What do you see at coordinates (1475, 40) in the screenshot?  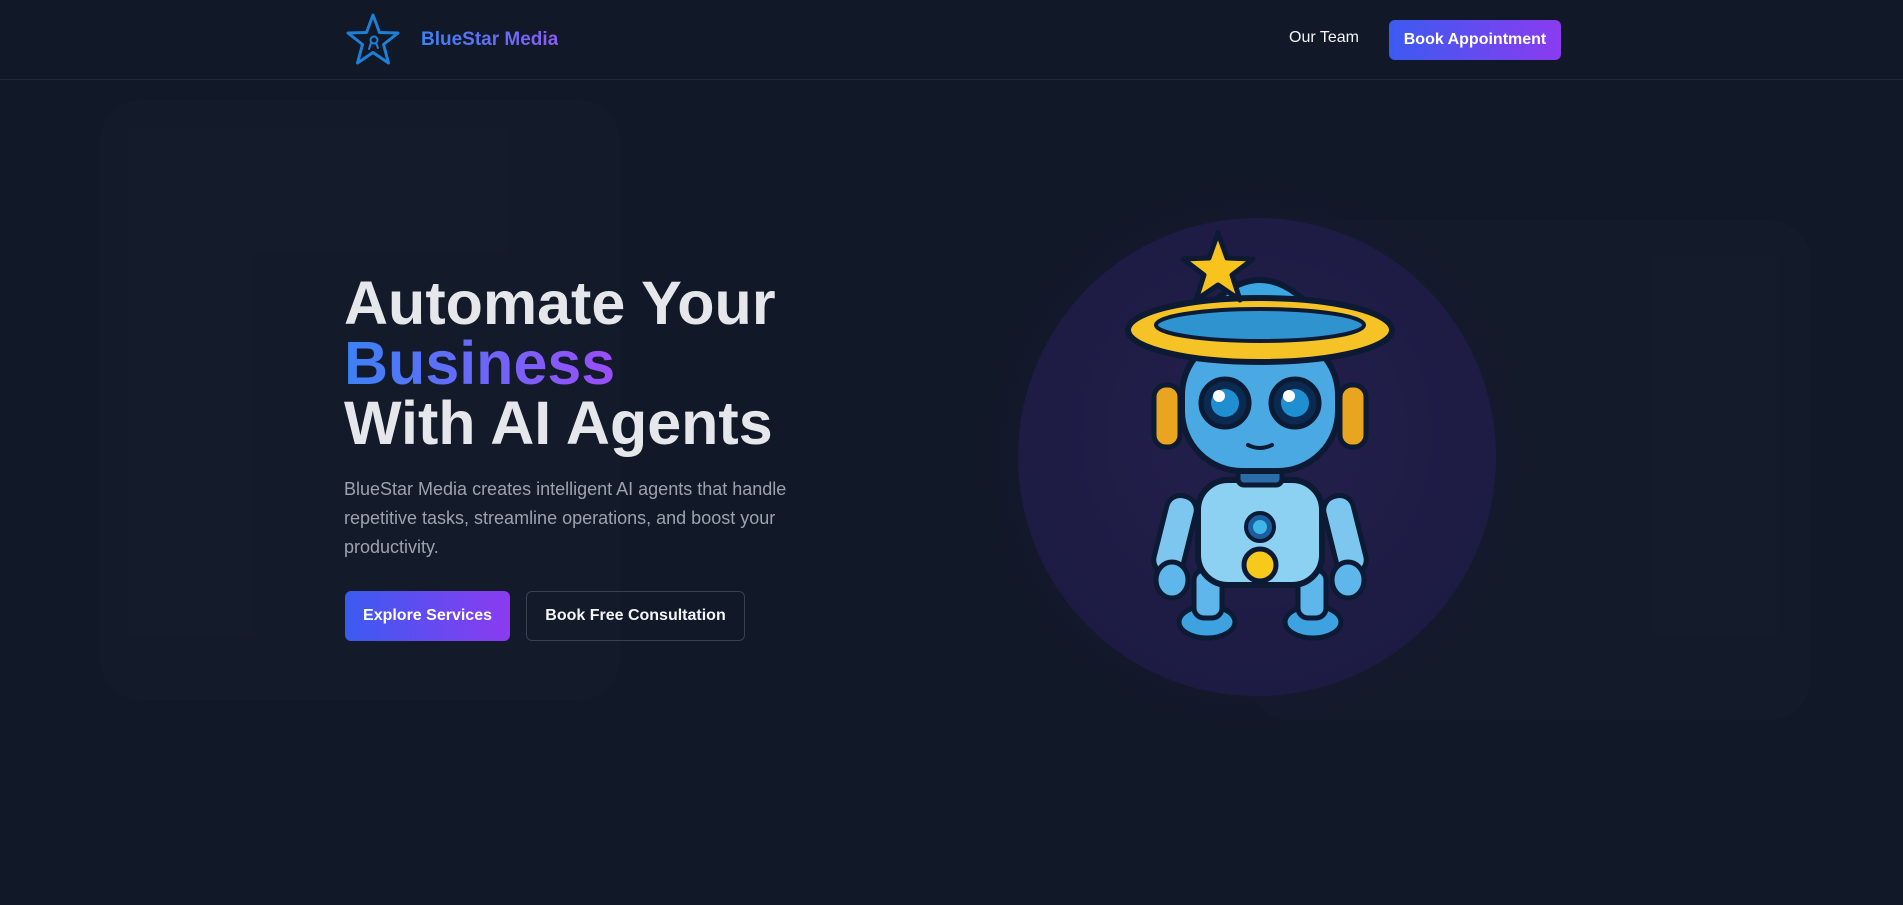 I see `book-appointment-button: Book Appointment` at bounding box center [1475, 40].